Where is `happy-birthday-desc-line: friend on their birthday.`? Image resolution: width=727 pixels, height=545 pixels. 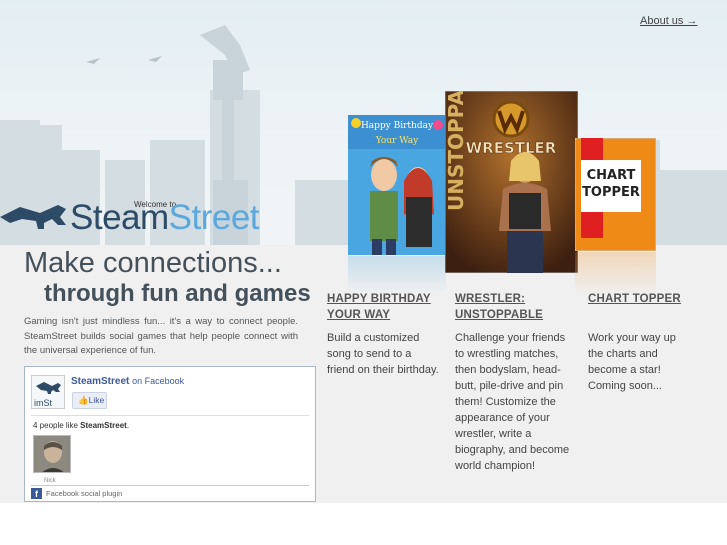
happy-birthday-desc-line: friend on their birthday. is located at coordinates (383, 370).